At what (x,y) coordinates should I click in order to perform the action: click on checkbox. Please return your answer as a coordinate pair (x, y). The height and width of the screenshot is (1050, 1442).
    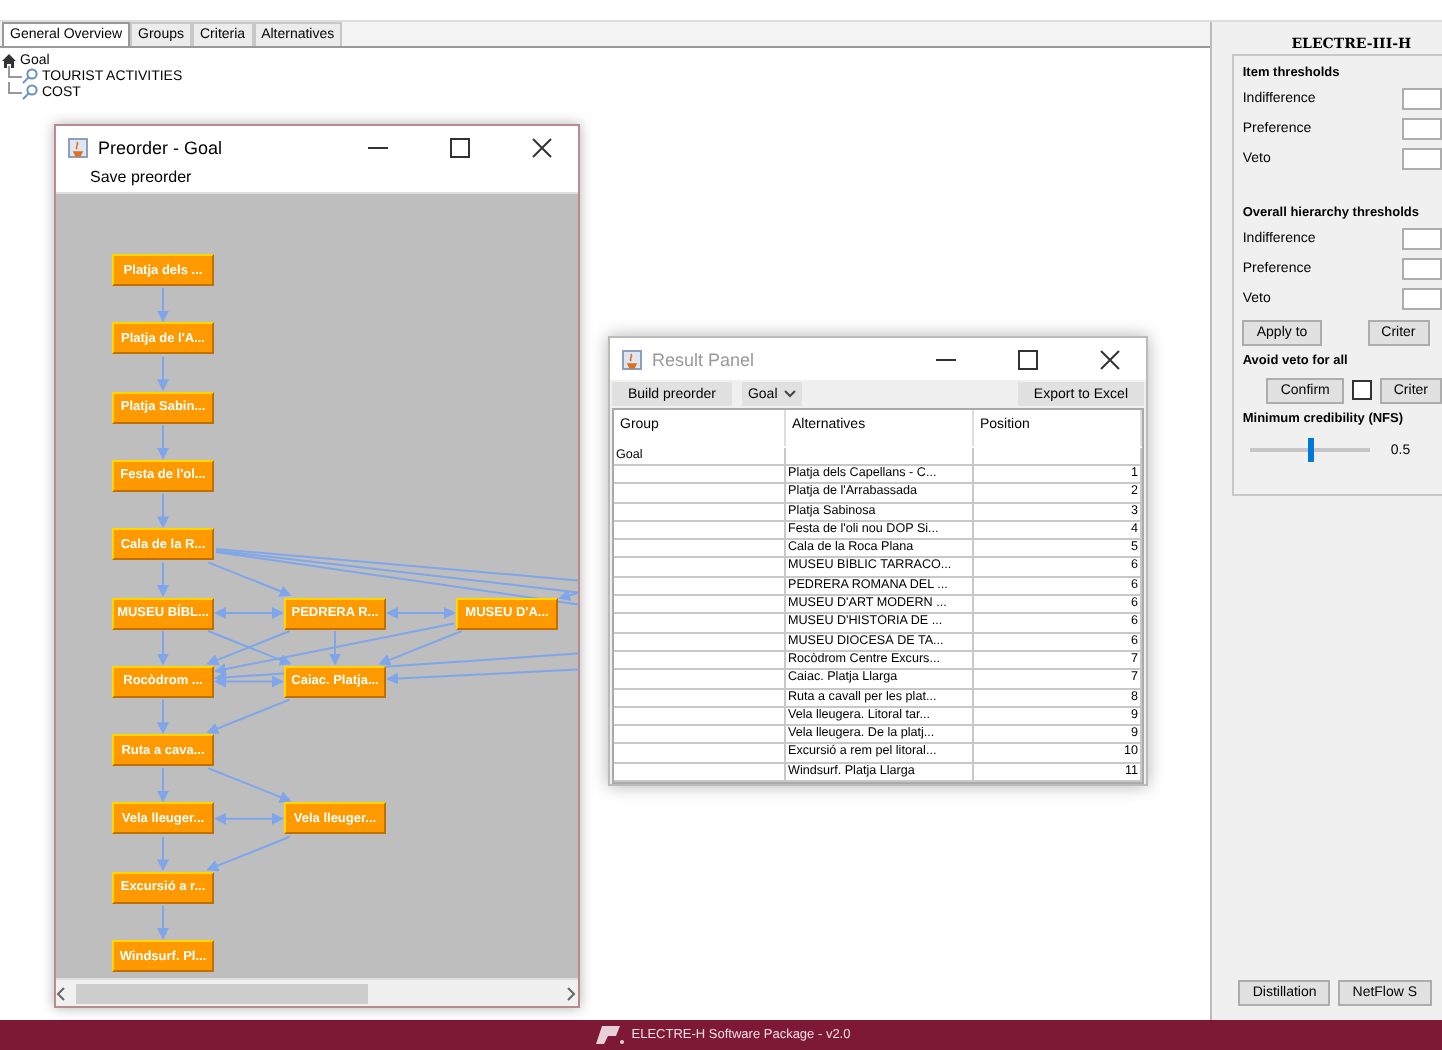
    Looking at the image, I should click on (1361, 390).